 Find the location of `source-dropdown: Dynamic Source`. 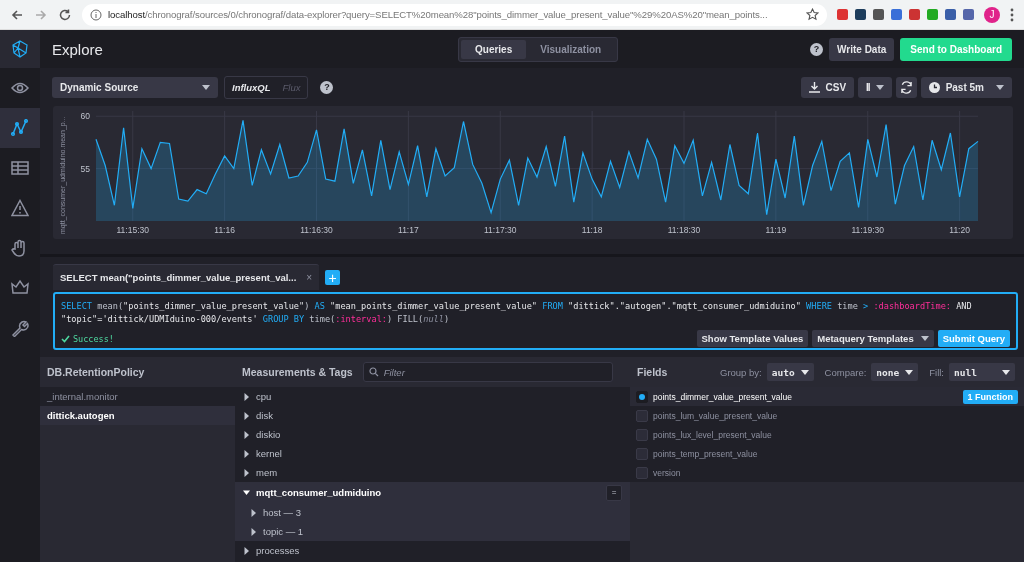

source-dropdown: Dynamic Source is located at coordinates (135, 87).